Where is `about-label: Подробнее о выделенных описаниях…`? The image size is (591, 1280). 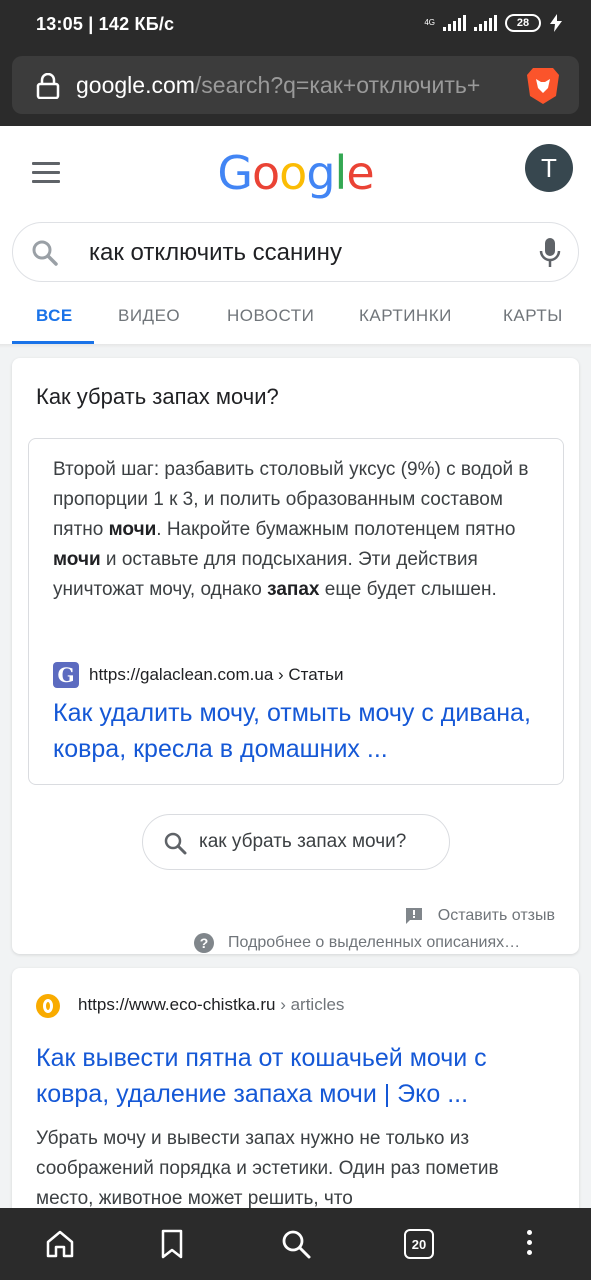
about-label: Подробнее о выделенных описаниях… is located at coordinates (374, 942).